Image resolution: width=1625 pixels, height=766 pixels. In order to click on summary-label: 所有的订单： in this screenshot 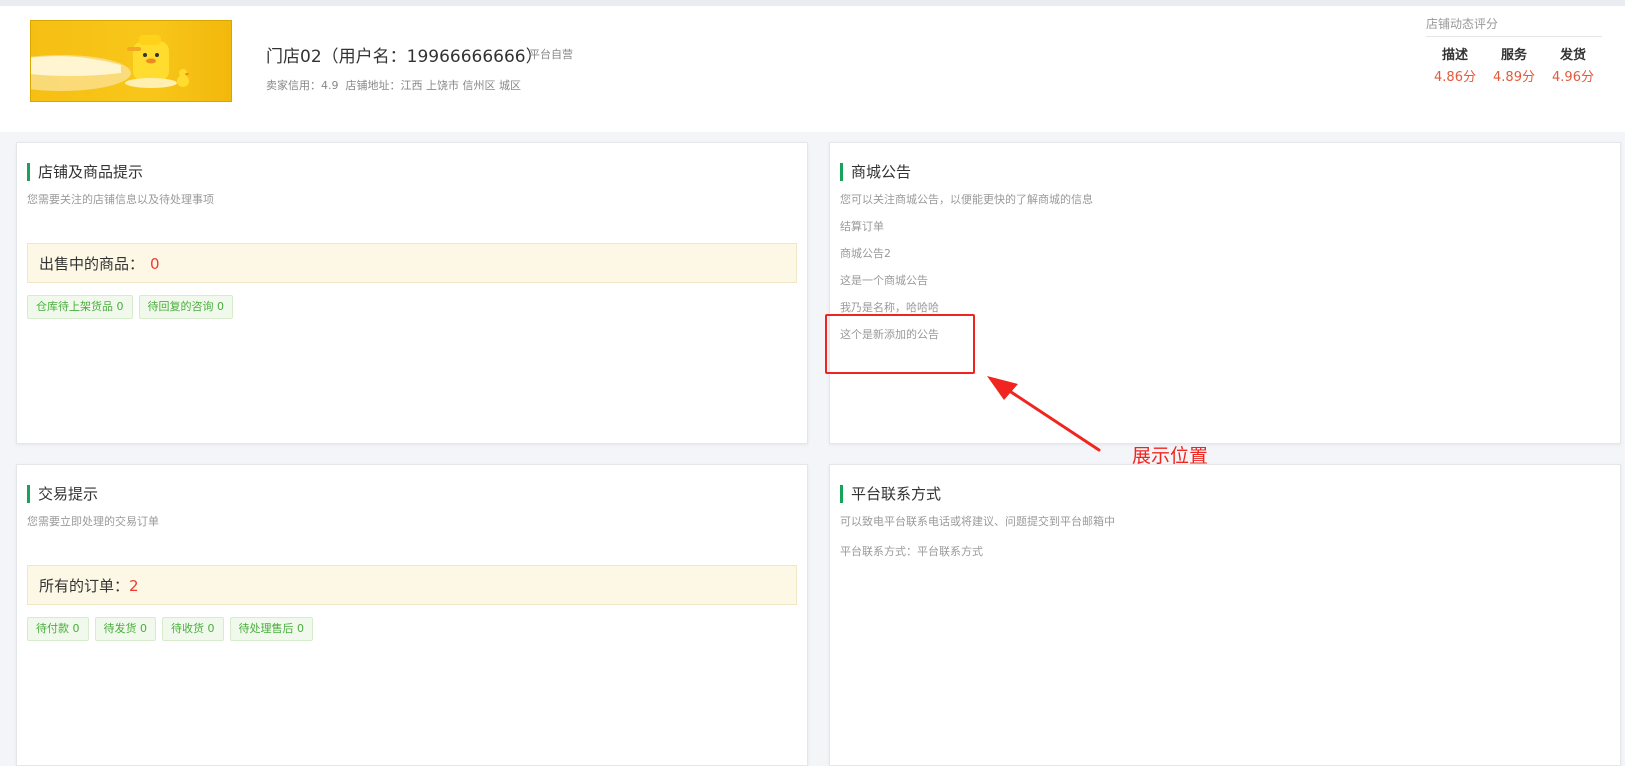, I will do `click(84, 586)`.